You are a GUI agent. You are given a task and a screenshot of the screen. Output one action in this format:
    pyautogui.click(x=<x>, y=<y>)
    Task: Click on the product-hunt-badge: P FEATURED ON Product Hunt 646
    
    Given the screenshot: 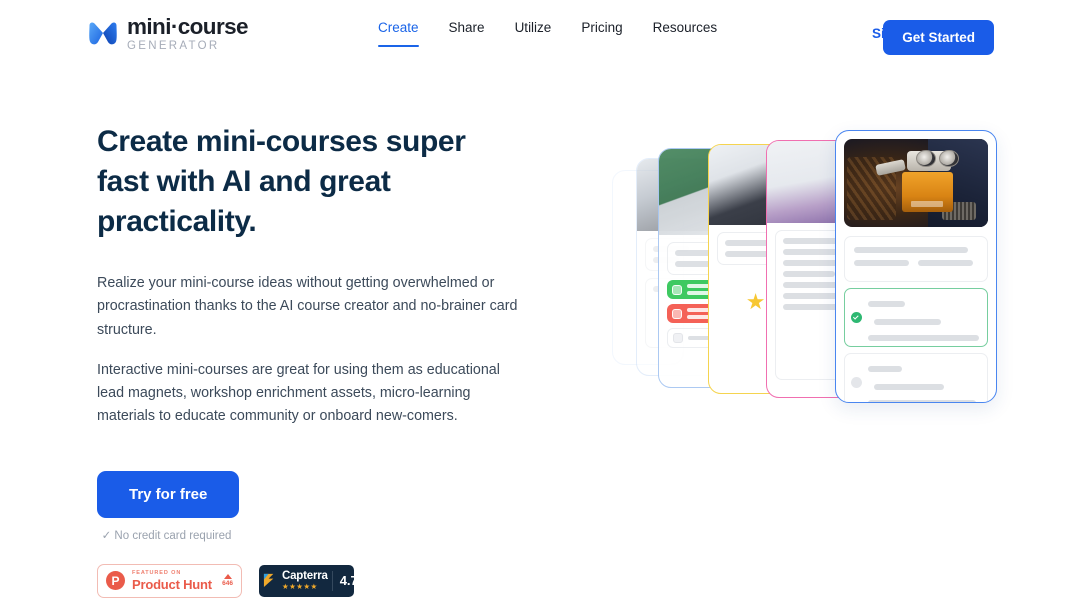 What is the action you would take?
    pyautogui.click(x=169, y=580)
    